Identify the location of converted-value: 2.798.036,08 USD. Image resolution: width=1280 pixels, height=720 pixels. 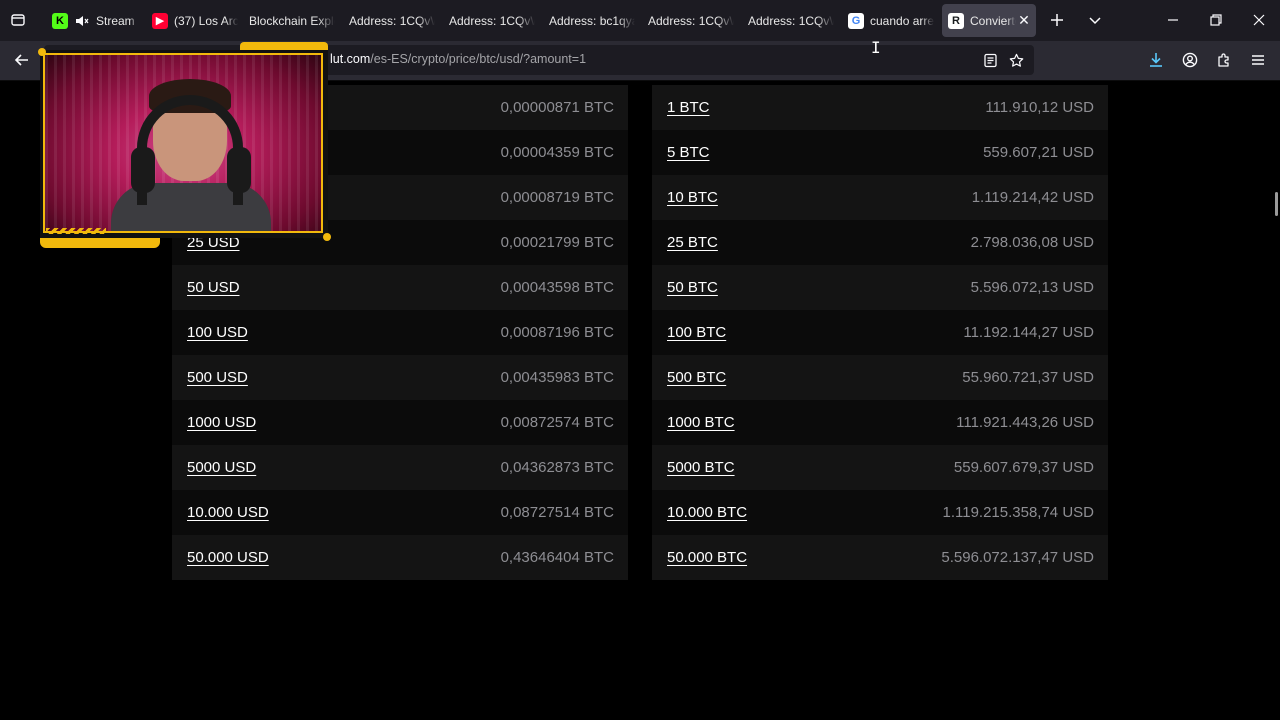
(1032, 242).